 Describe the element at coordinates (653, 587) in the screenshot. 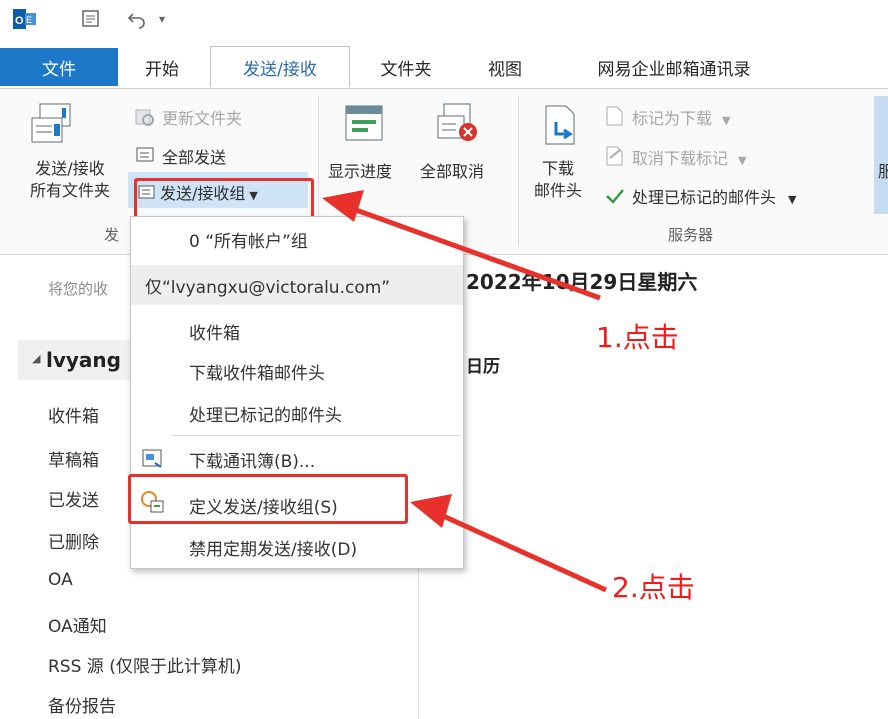

I see `annotation-step2: 2.点击` at that location.